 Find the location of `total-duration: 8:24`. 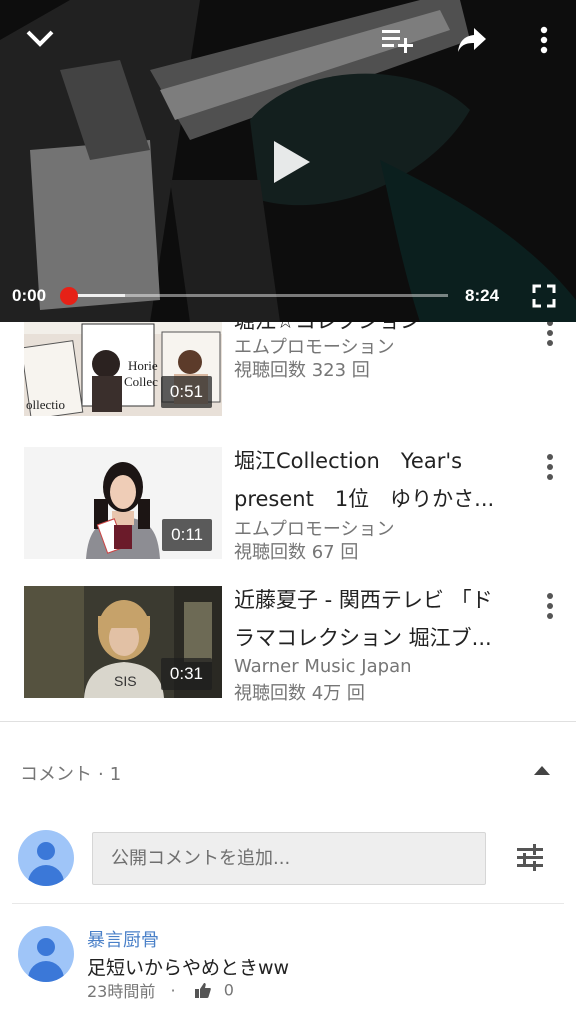

total-duration: 8:24 is located at coordinates (482, 295).